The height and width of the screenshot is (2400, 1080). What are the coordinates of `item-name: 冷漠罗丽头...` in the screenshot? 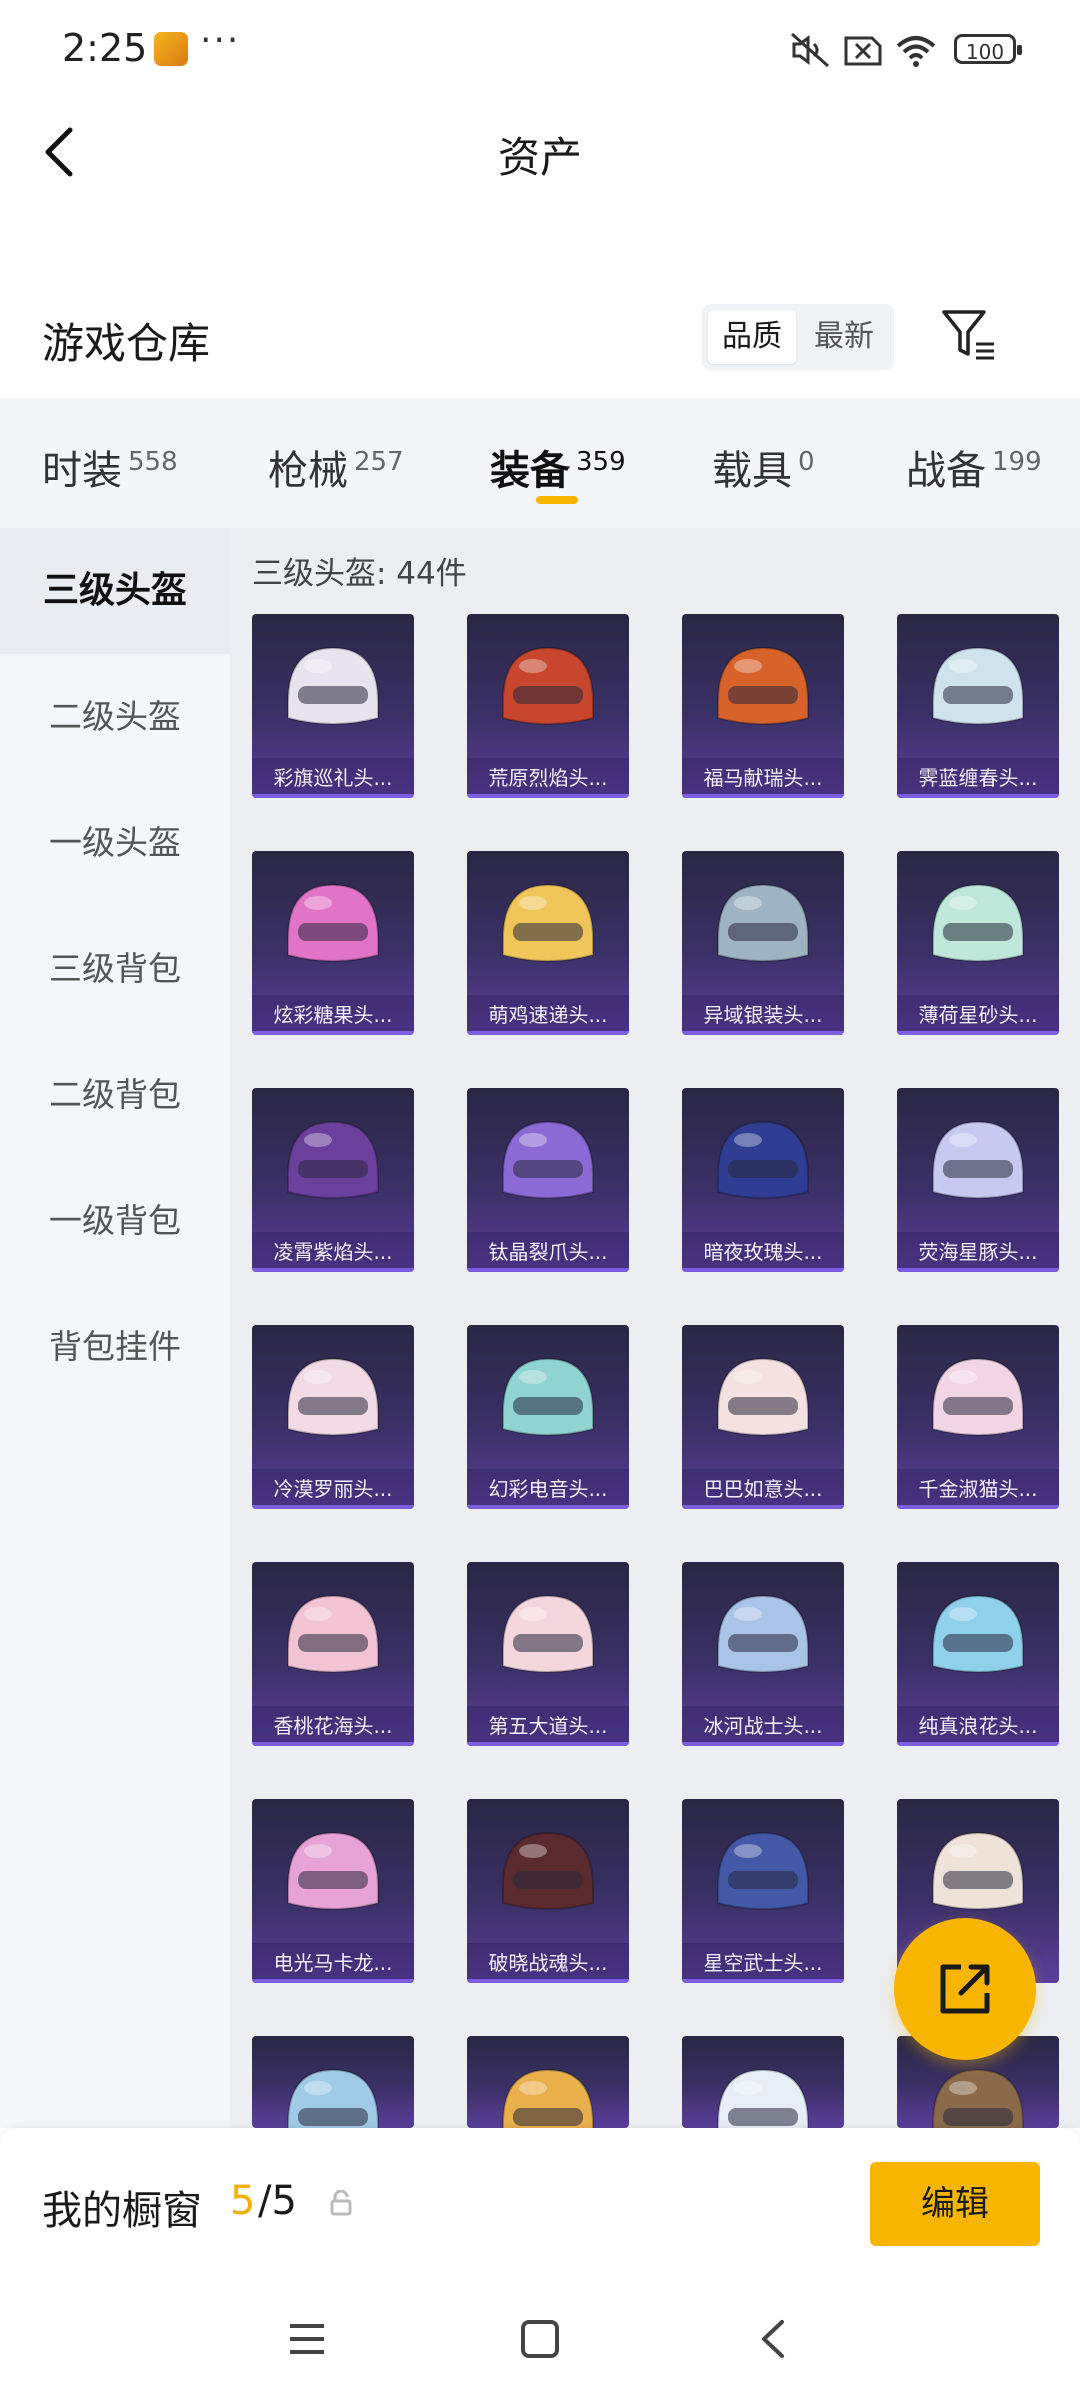 It's located at (333, 1489).